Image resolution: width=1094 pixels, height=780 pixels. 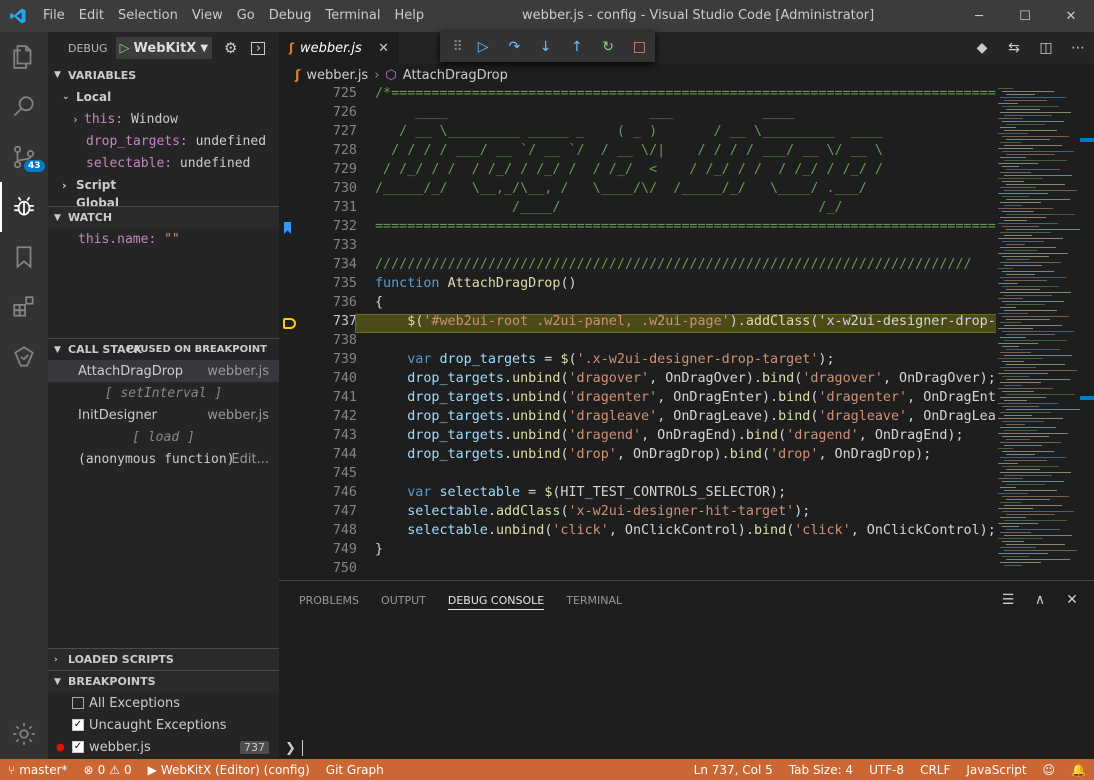 What do you see at coordinates (339, 48) in the screenshot?
I see `tab-webber-js: ʃ webber.js ✕` at bounding box center [339, 48].